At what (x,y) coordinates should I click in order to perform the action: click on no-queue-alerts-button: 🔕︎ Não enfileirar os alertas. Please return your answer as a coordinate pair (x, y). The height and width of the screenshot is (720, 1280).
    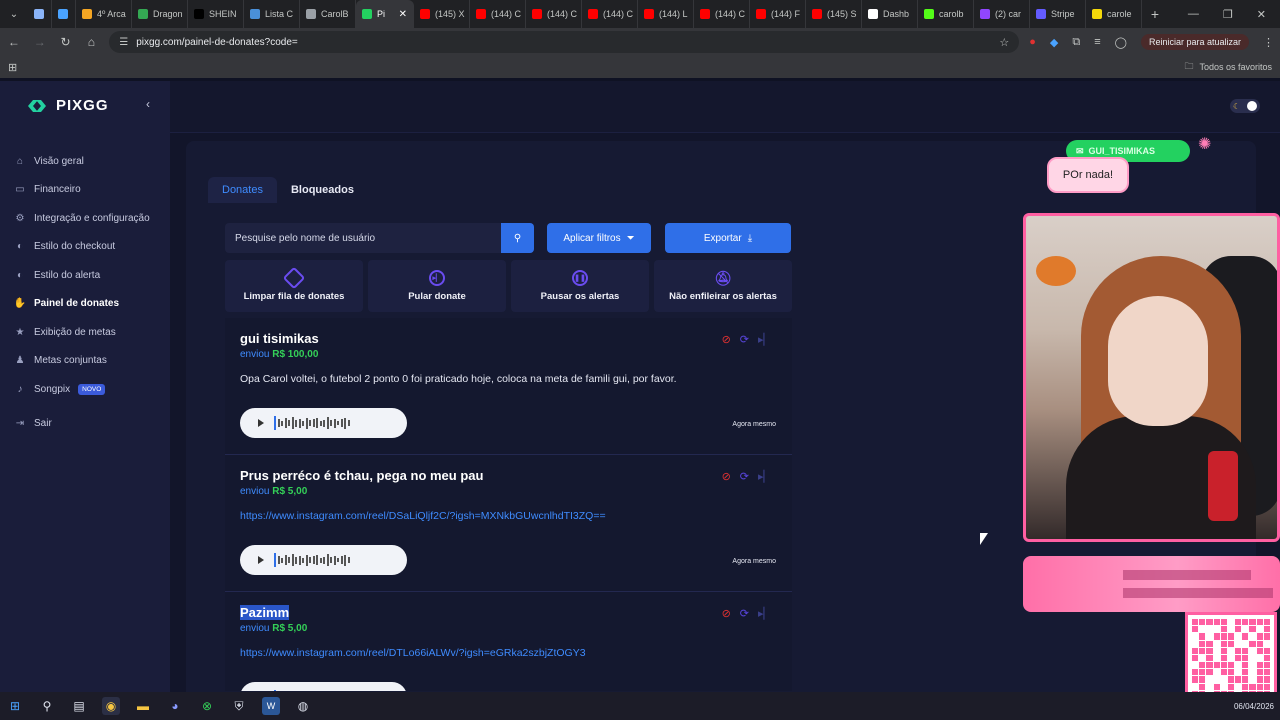
    Looking at the image, I should click on (723, 286).